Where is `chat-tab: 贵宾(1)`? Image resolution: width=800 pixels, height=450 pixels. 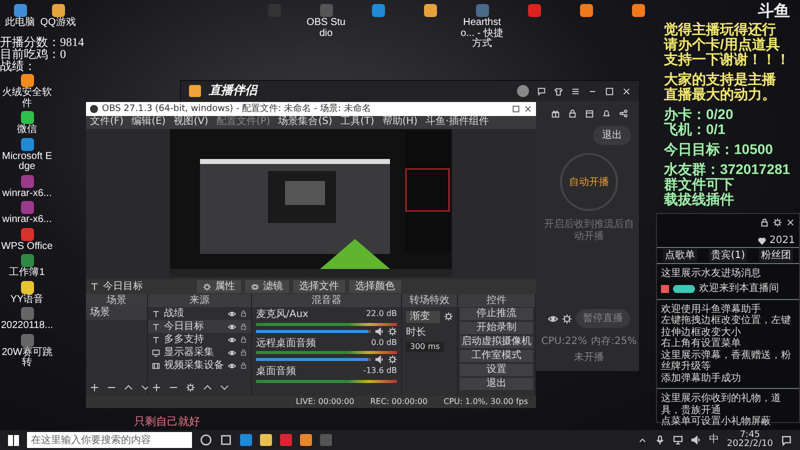 chat-tab: 贵宾(1) is located at coordinates (728, 255).